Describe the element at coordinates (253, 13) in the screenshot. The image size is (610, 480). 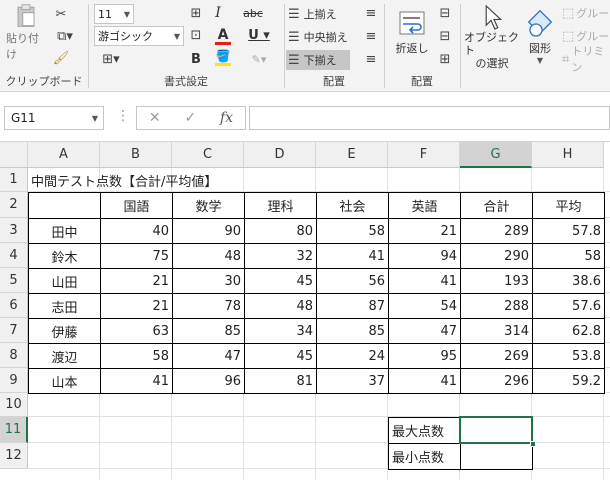
I see `strikethrough-button: abc` at that location.